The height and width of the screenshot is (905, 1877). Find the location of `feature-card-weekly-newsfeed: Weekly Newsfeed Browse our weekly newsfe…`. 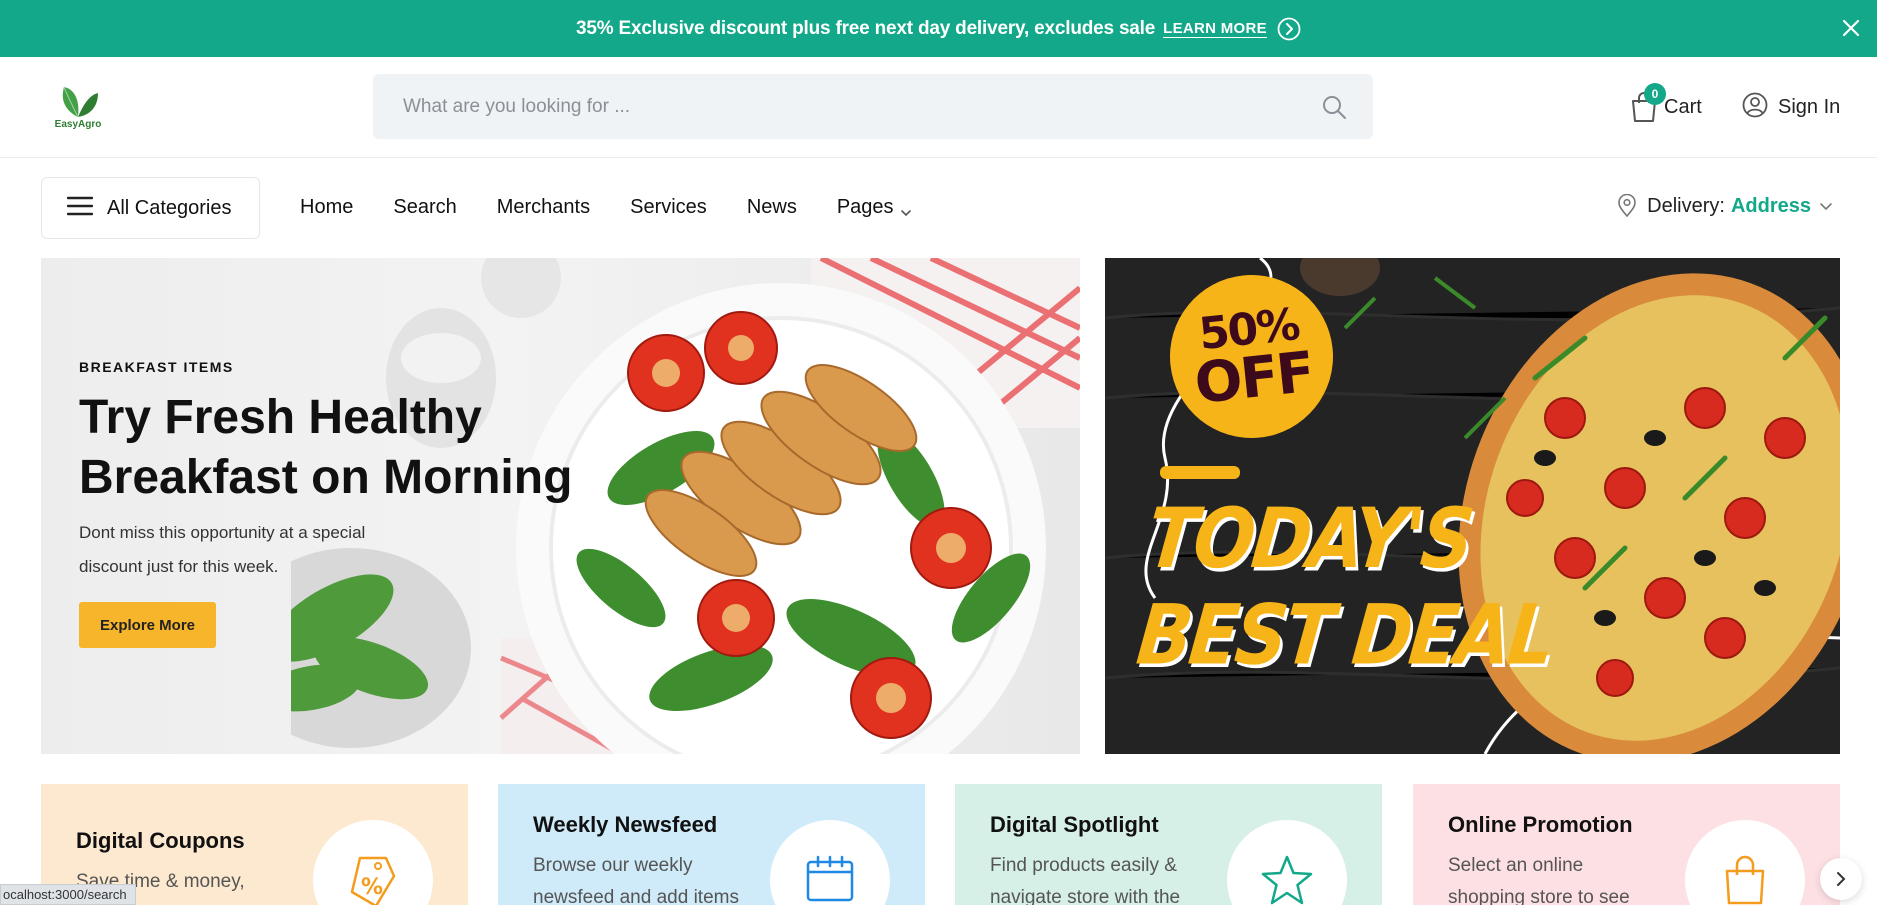

feature-card-weekly-newsfeed: Weekly Newsfeed Browse our weekly newsfe… is located at coordinates (711, 844).